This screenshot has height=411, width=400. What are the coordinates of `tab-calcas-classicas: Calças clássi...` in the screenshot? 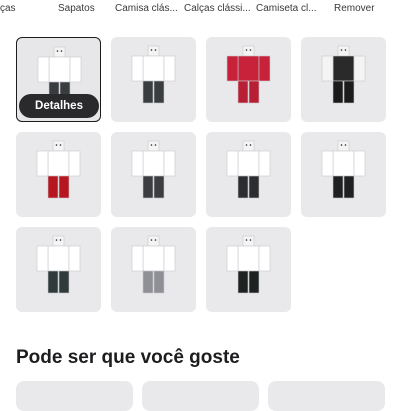 It's located at (217, 8).